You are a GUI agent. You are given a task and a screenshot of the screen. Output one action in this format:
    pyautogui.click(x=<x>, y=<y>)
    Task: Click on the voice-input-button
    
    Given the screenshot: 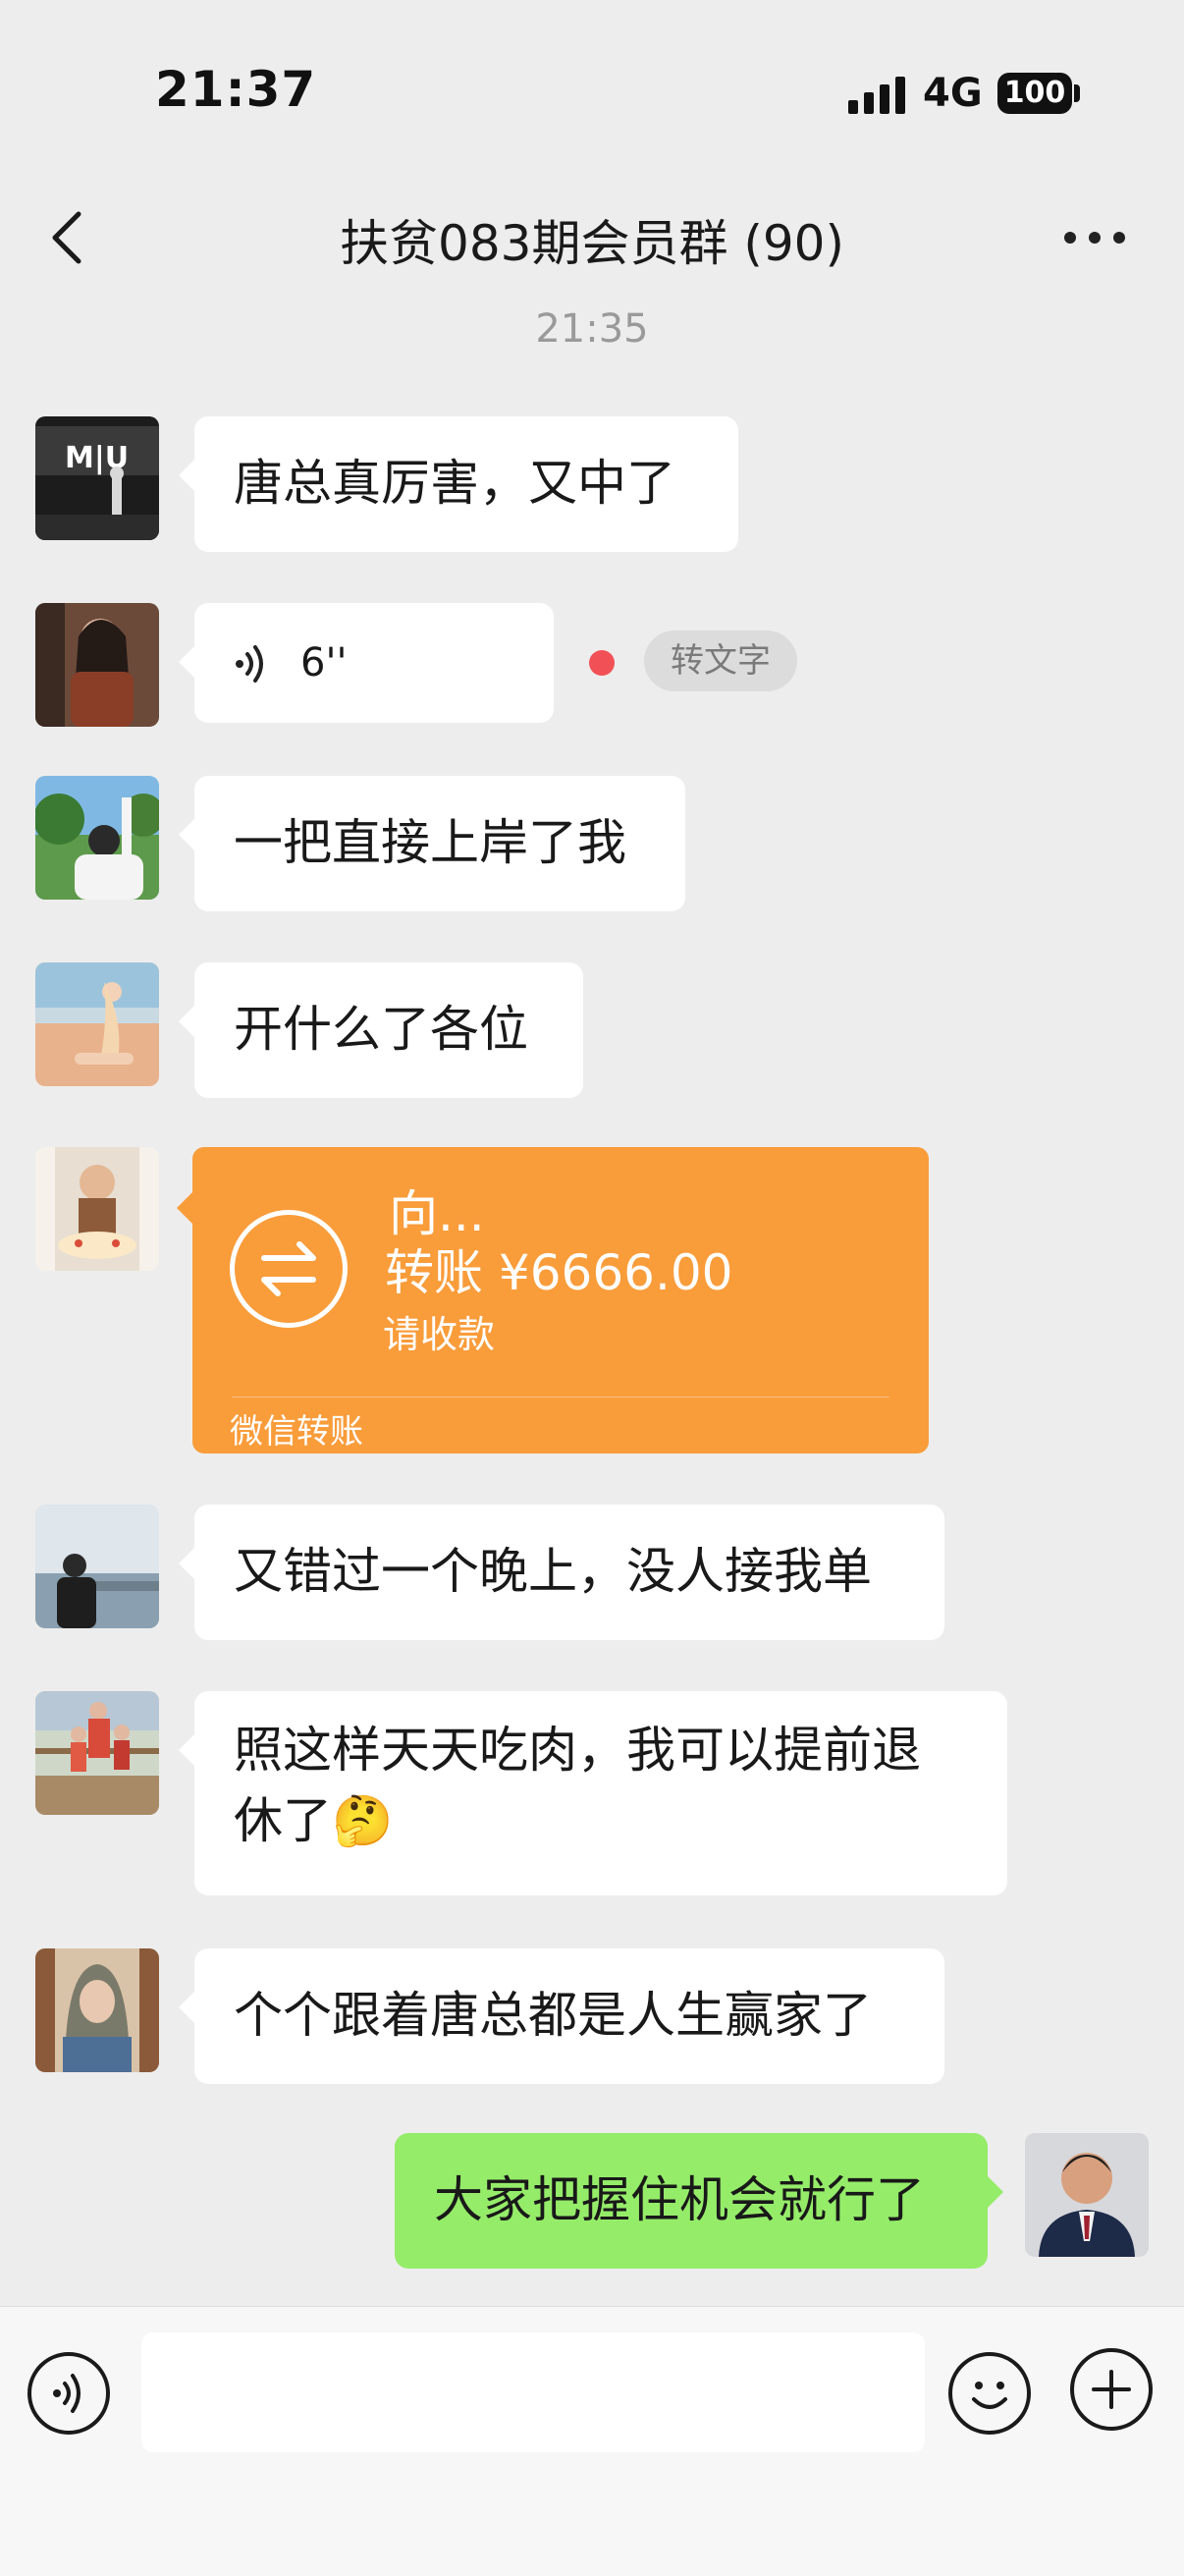 What is the action you would take?
    pyautogui.click(x=68, y=2393)
    